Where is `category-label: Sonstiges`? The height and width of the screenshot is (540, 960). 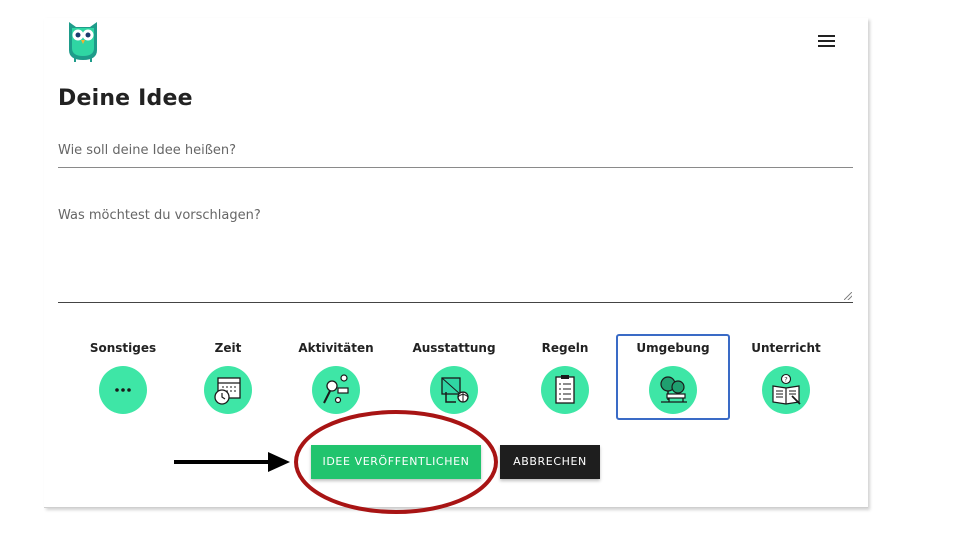 category-label: Sonstiges is located at coordinates (123, 348).